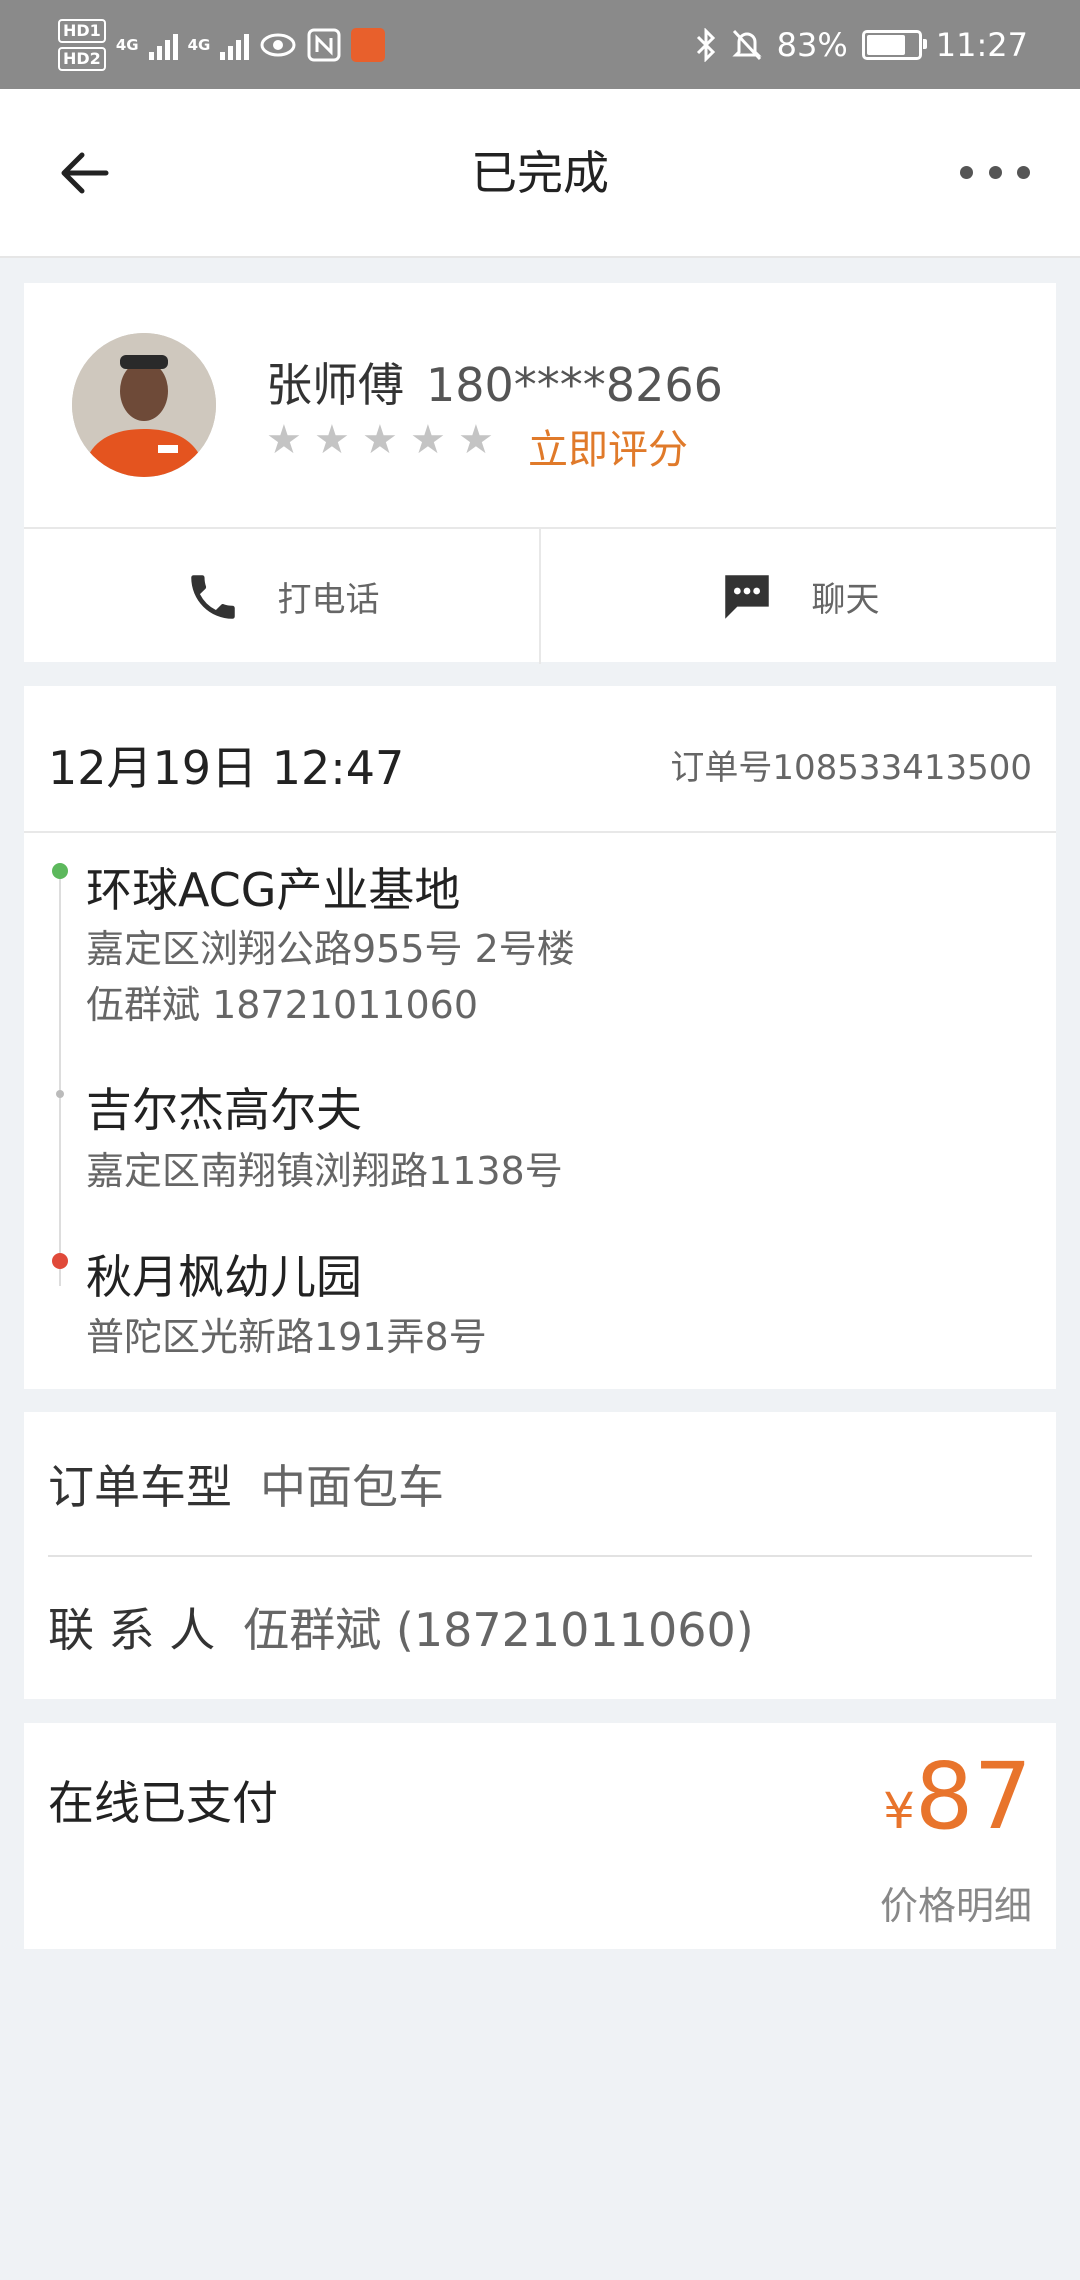 The width and height of the screenshot is (1080, 2280). Describe the element at coordinates (132, 1629) in the screenshot. I see `contact-label: 联 系 人` at that location.